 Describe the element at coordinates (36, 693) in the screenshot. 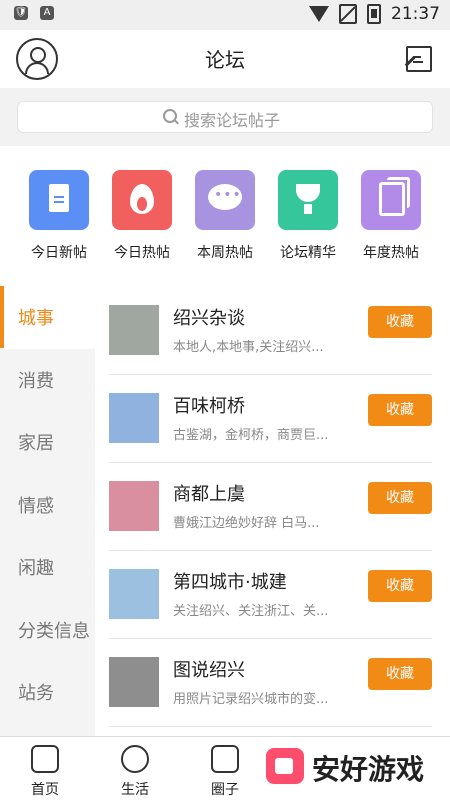

I see `category-label: 站务` at that location.